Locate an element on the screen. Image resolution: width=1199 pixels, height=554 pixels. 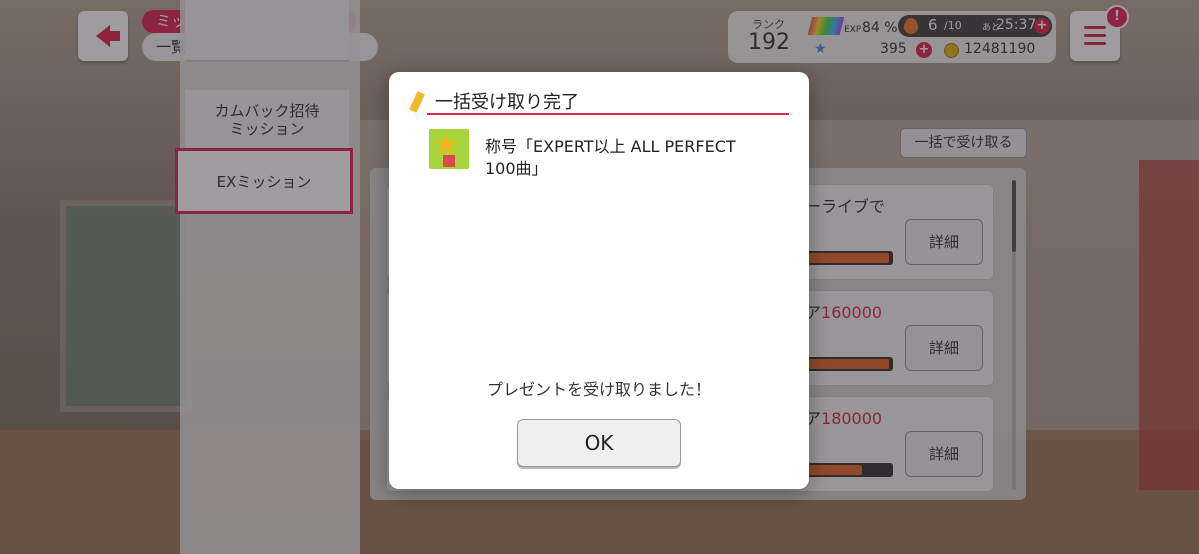
ok-button: OK is located at coordinates (599, 443).